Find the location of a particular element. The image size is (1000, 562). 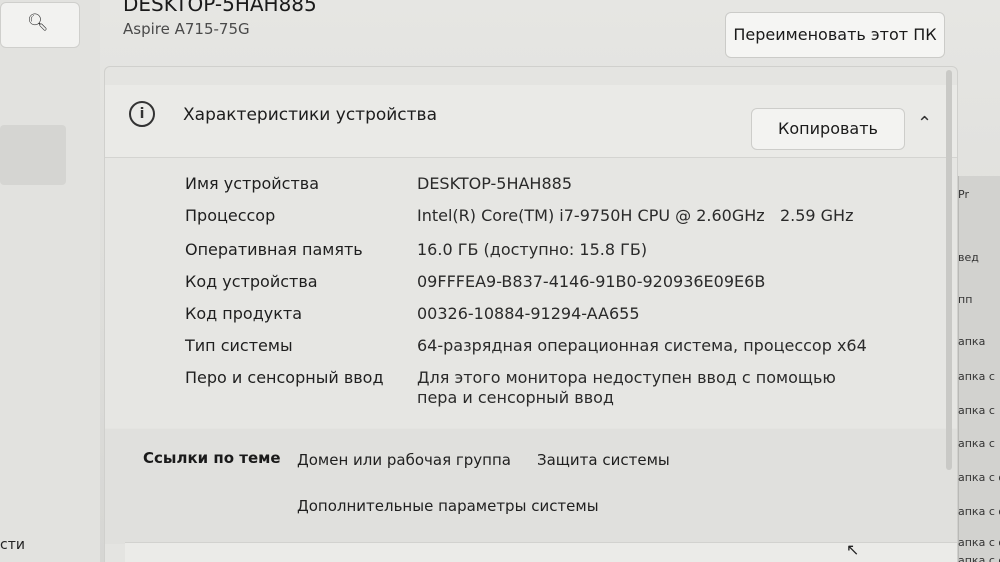

device-specs-title: Характеристики устройства is located at coordinates (310, 115).